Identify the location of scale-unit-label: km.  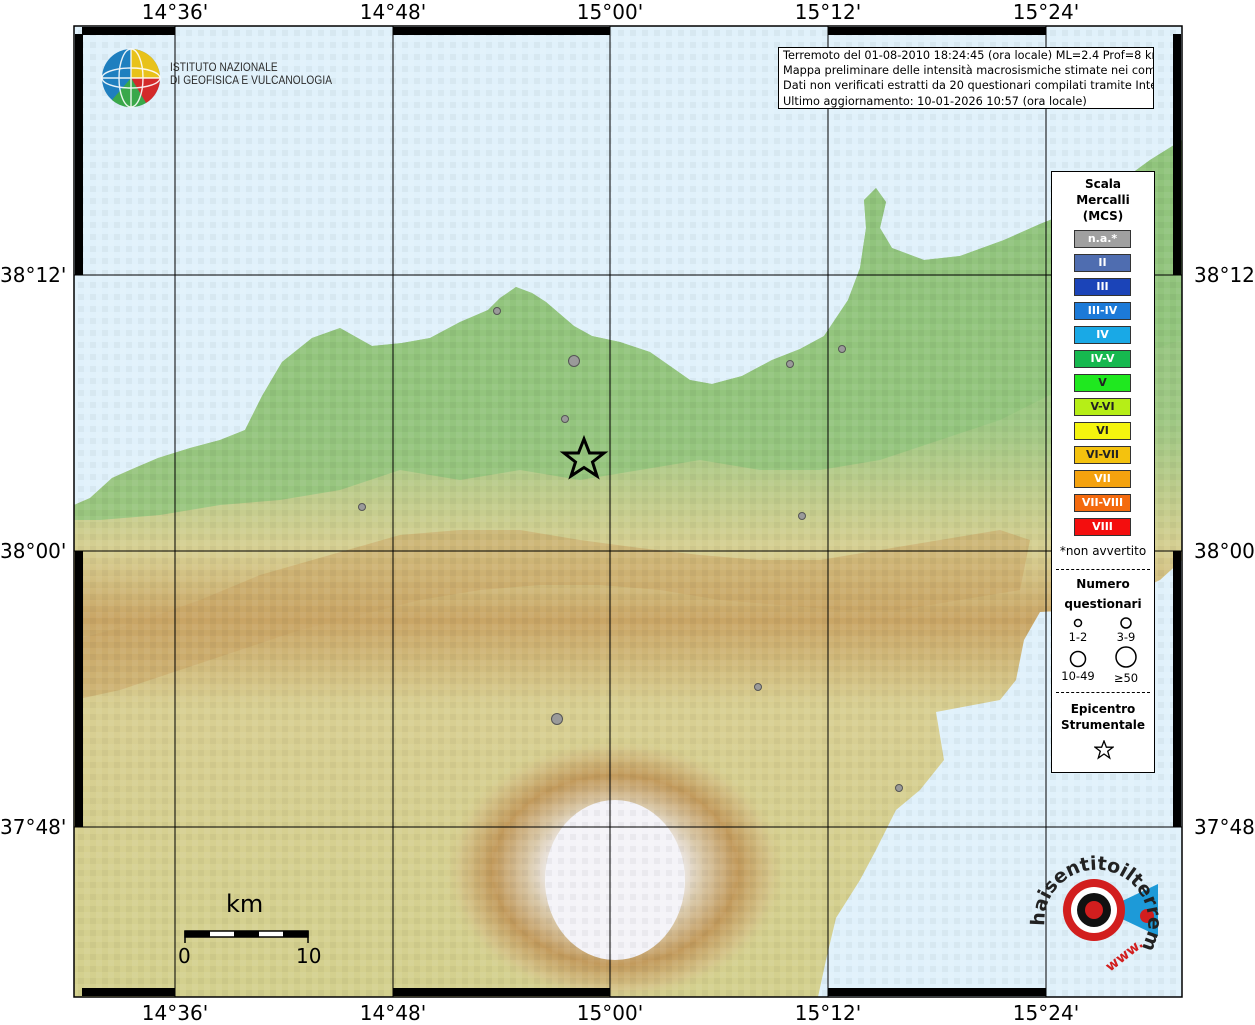
(245, 904).